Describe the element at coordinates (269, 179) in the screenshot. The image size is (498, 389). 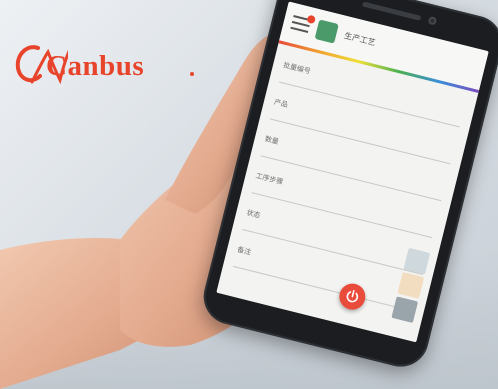
I see `field-label: 工序步骤` at that location.